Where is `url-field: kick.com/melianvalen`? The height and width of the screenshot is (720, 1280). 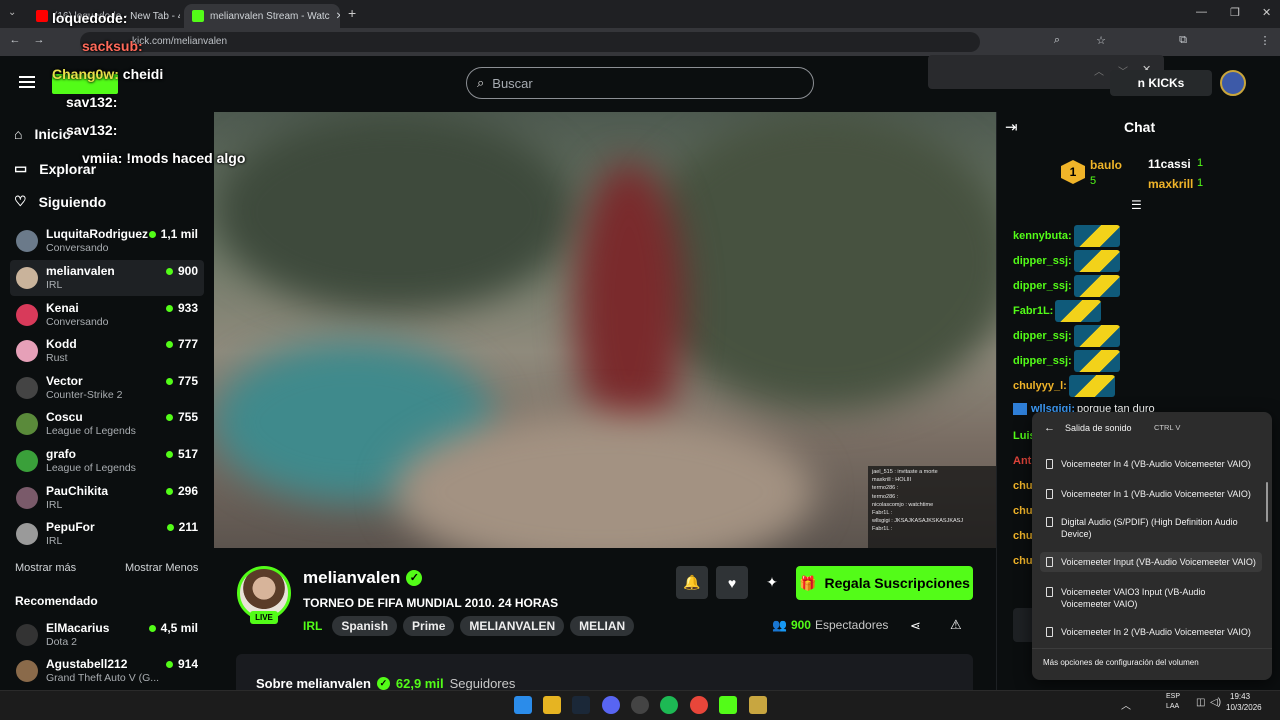 url-field: kick.com/melianvalen is located at coordinates (530, 42).